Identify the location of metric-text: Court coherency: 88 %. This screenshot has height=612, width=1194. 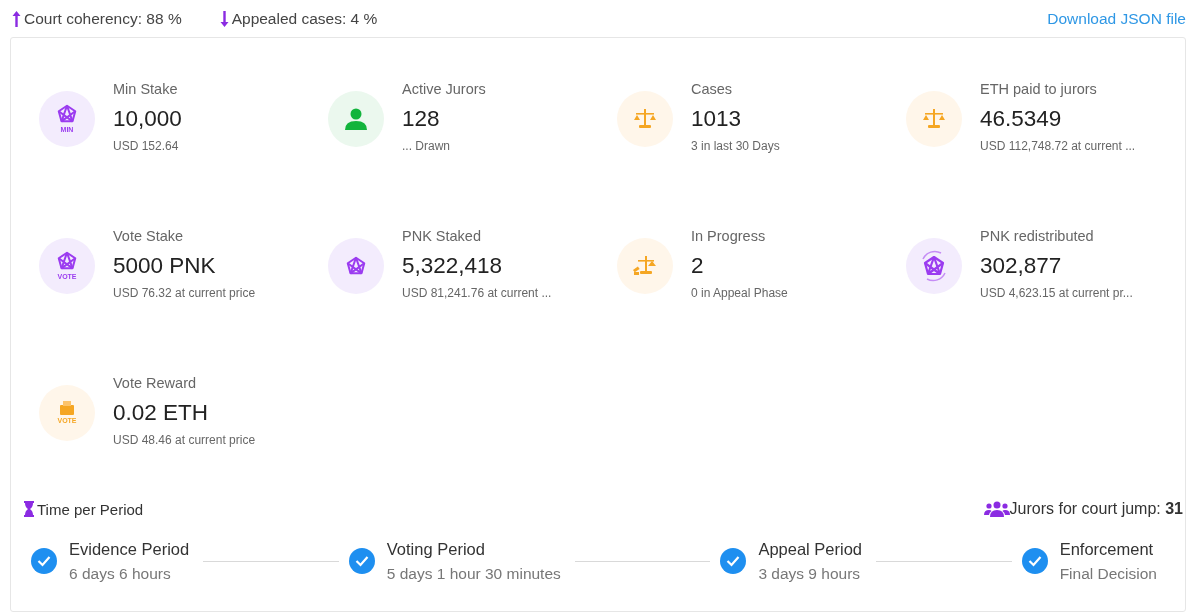
(103, 18).